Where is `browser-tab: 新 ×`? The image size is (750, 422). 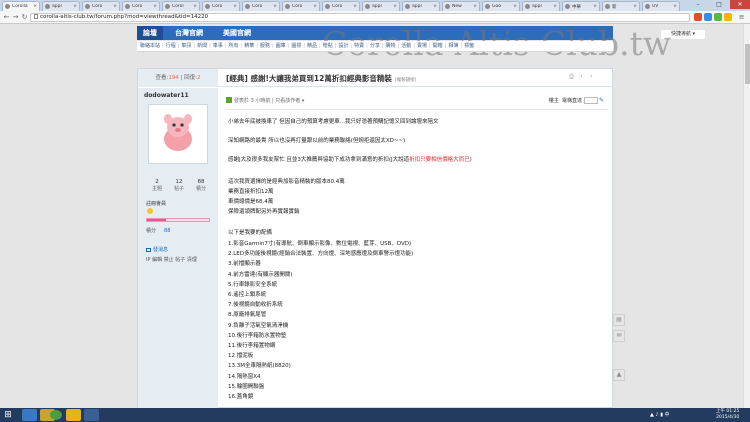
browser-tab: 新 × is located at coordinates (621, 6).